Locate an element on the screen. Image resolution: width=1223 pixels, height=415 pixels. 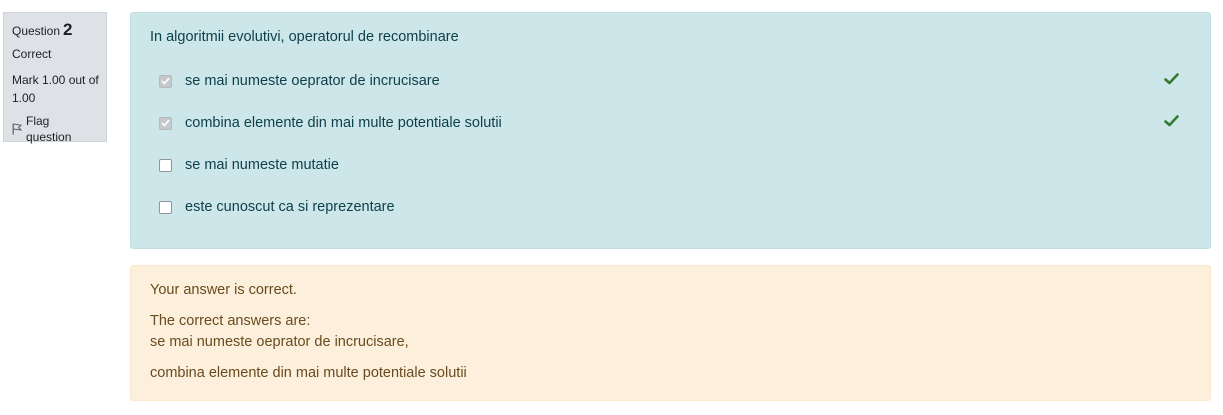
flag-question-link: Flag question is located at coordinates (55, 129).